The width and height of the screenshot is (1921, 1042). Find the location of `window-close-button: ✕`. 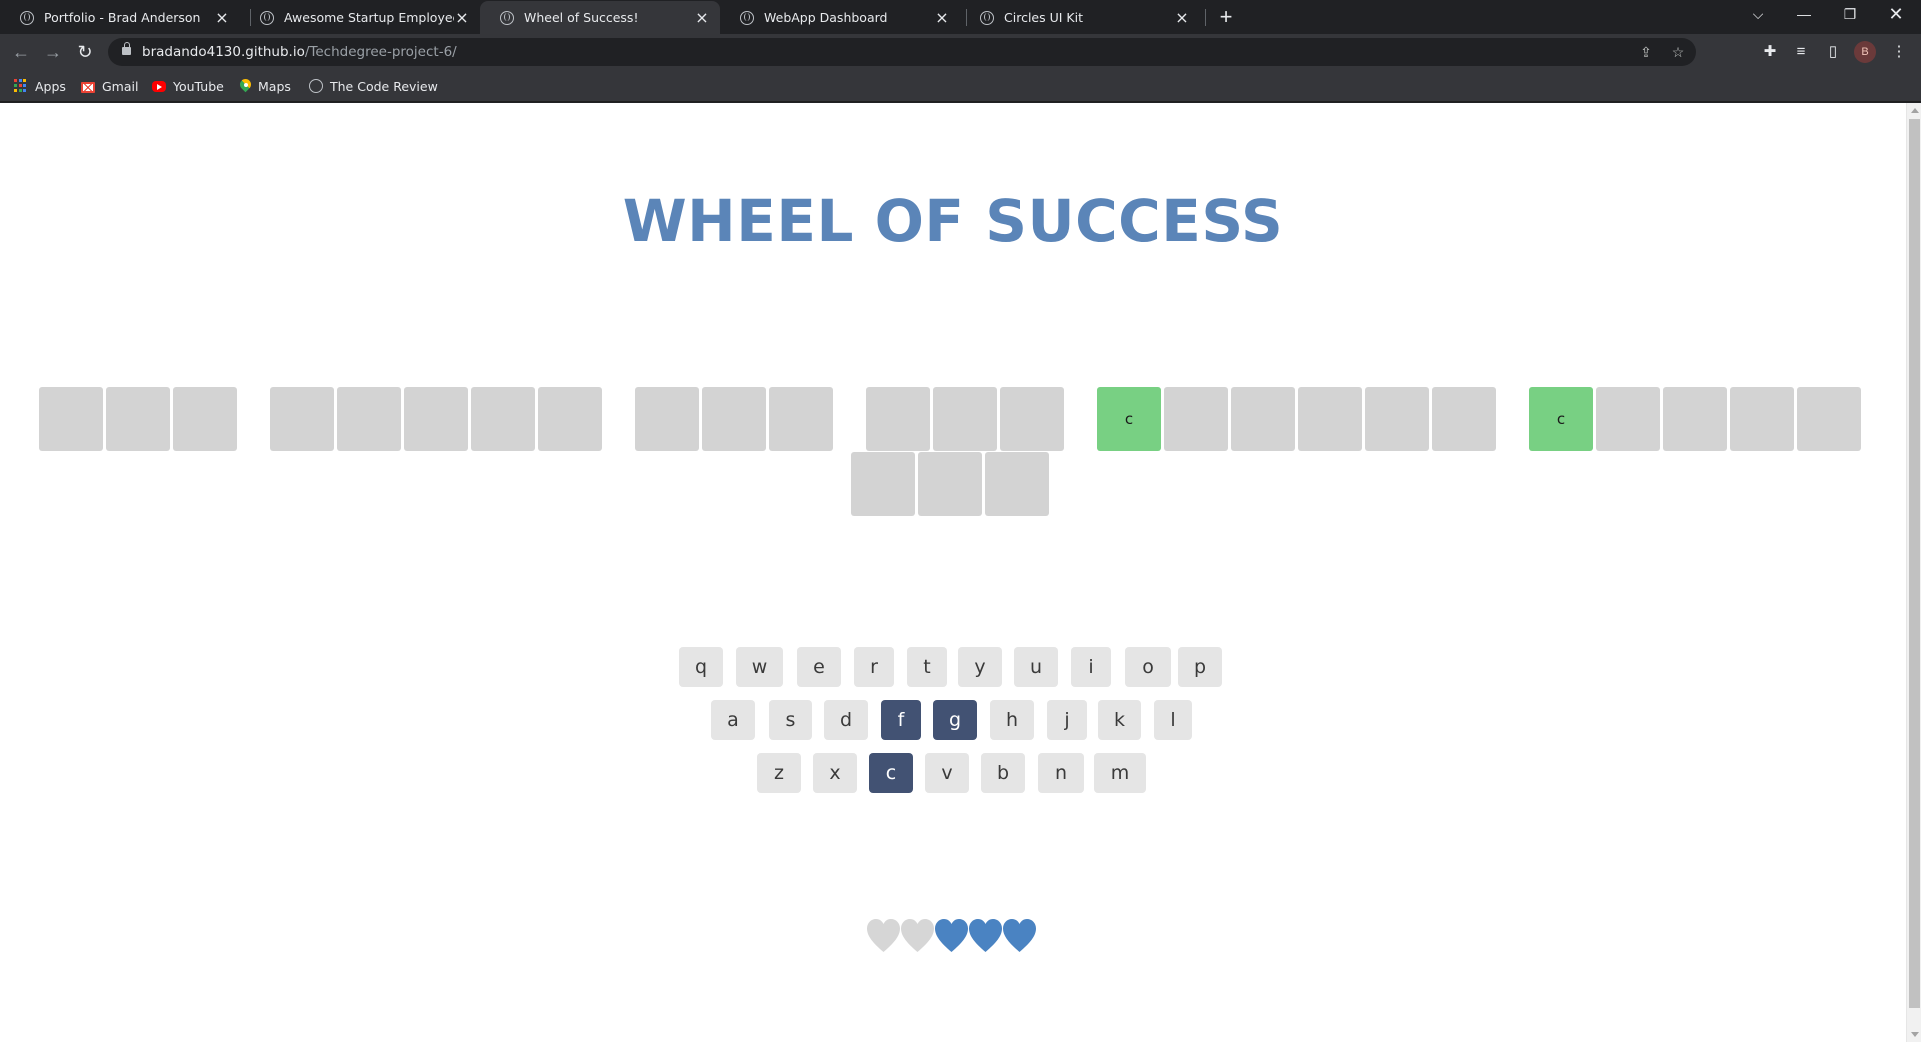

window-close-button: ✕ is located at coordinates (1896, 15).